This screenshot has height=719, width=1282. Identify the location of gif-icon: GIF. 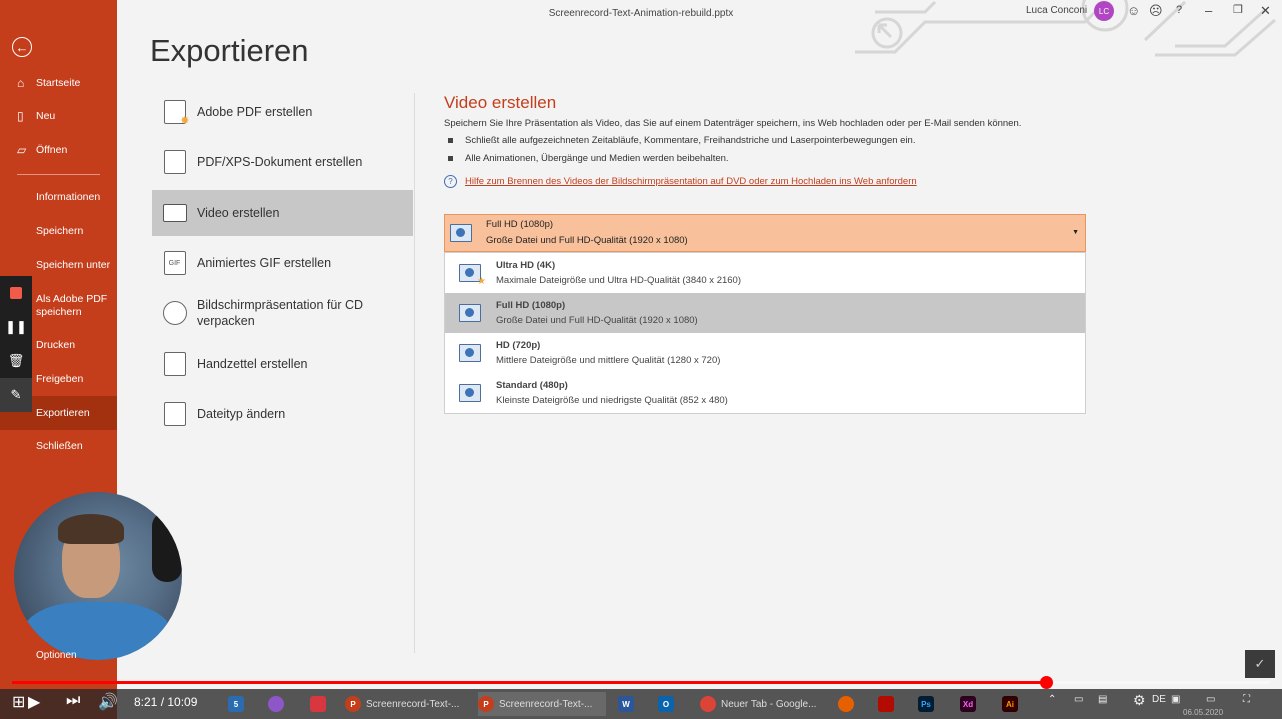
(174, 263).